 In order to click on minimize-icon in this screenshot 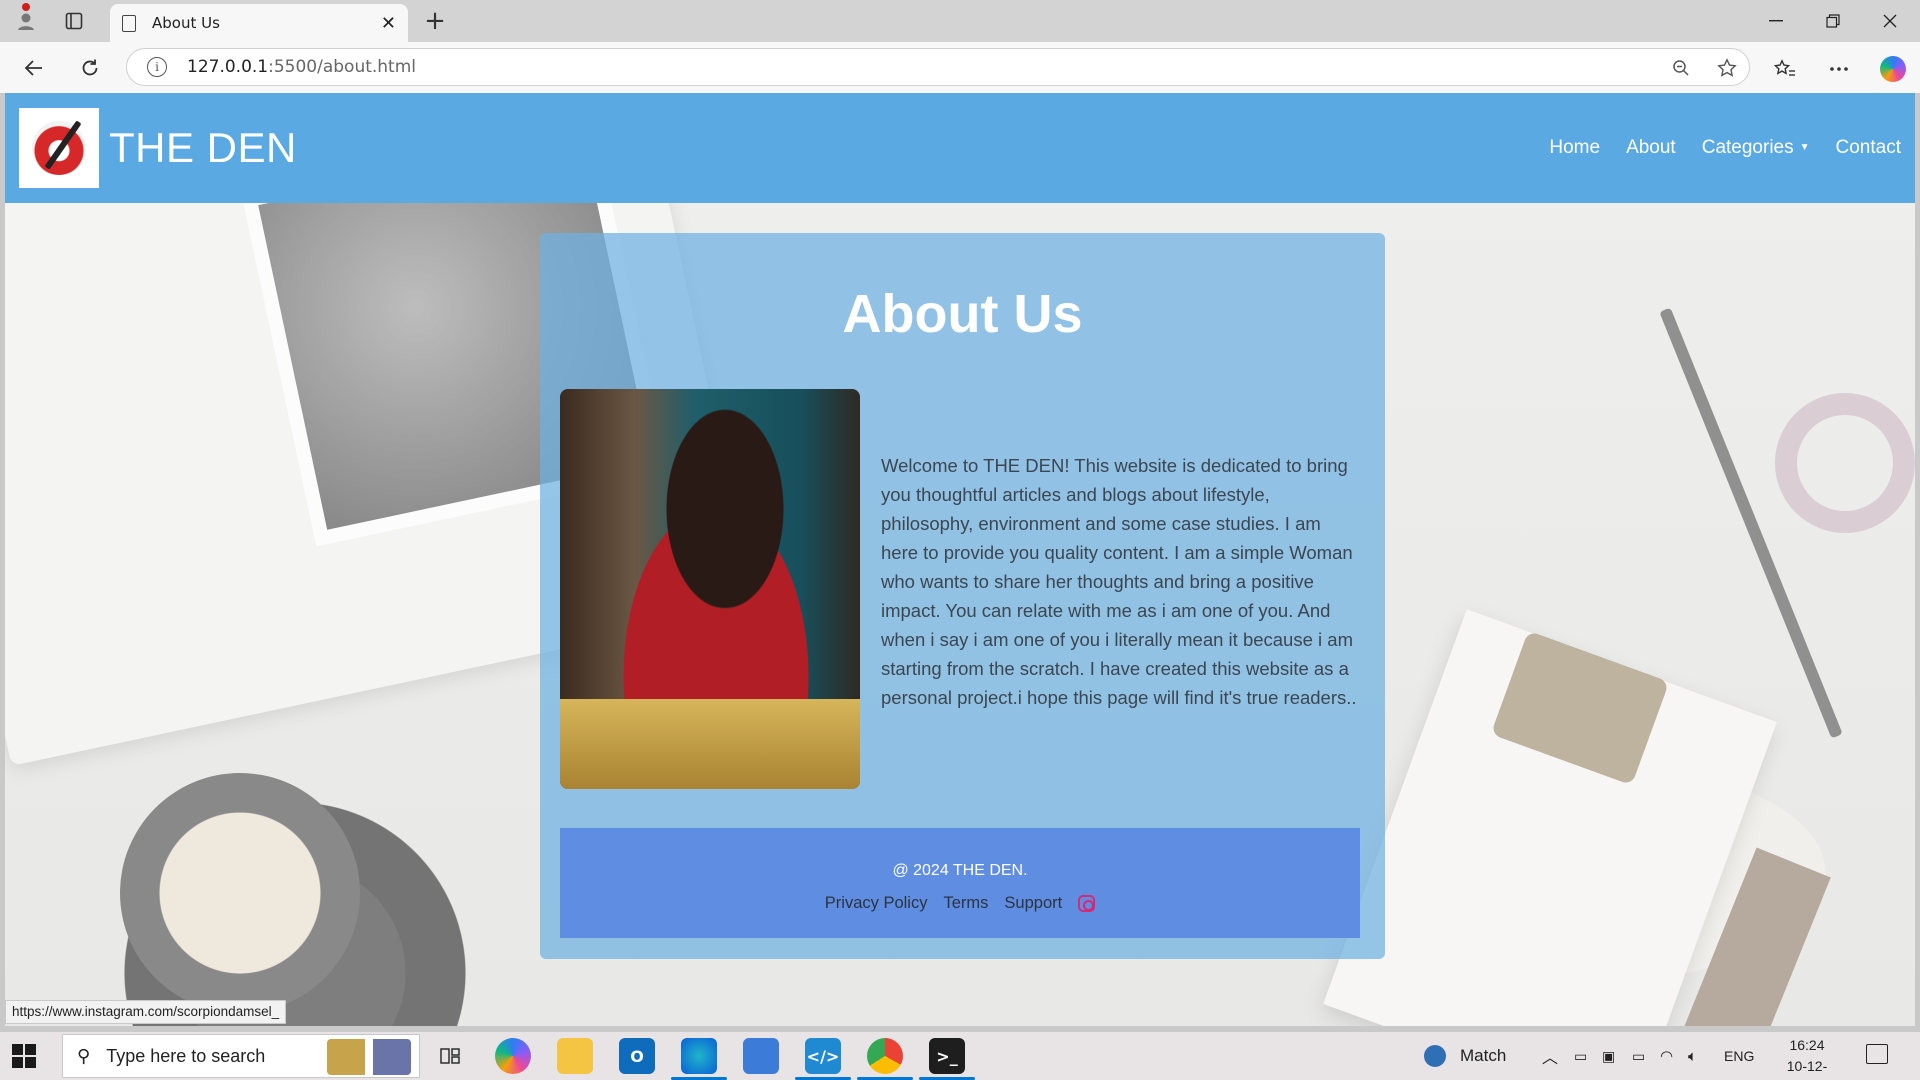, I will do `click(1776, 21)`.